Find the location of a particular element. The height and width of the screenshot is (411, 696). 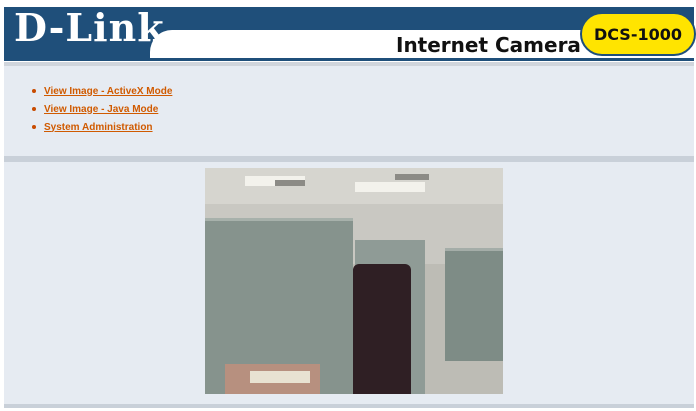

nav-item-java: View Image - Java Mode is located at coordinates (102, 109).